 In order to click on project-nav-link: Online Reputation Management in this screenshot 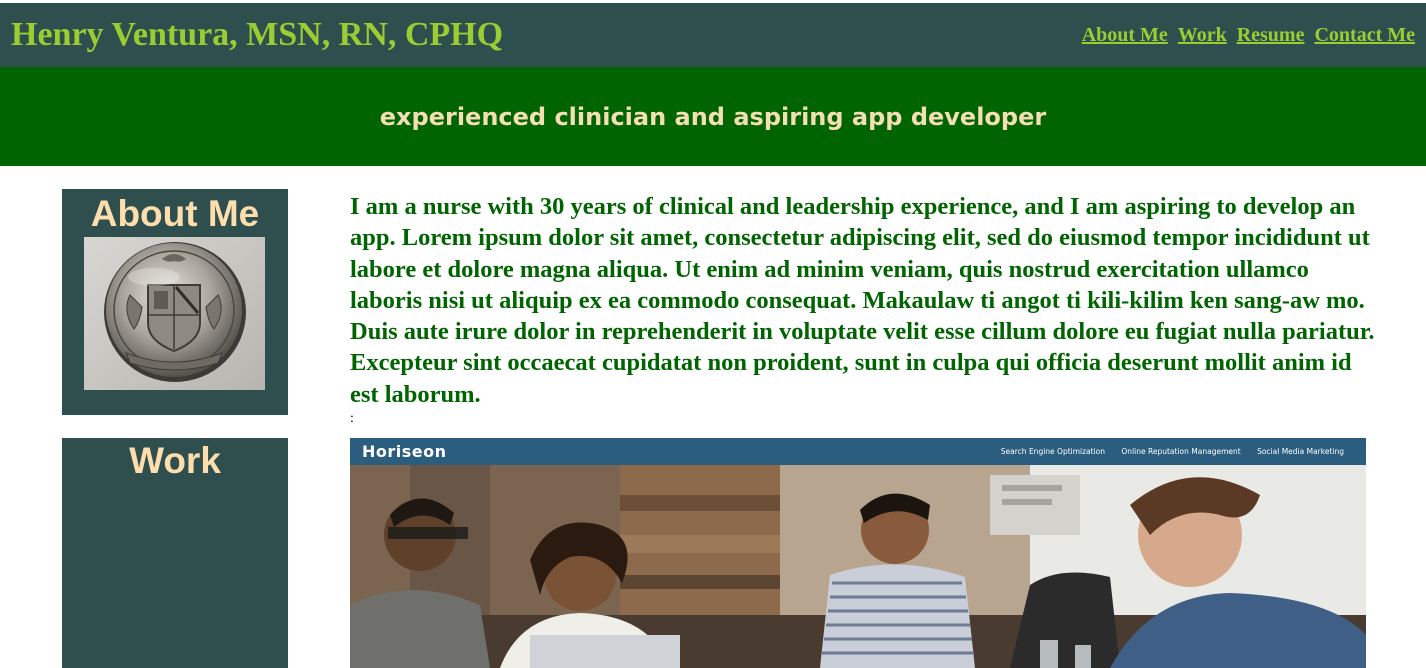, I will do `click(1181, 451)`.